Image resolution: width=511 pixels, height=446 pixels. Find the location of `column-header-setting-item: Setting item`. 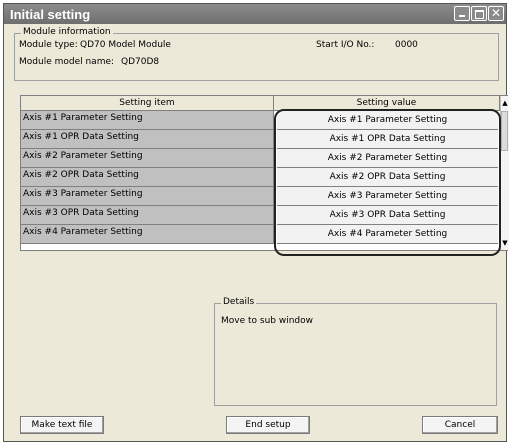

column-header-setting-item: Setting item is located at coordinates (147, 103).